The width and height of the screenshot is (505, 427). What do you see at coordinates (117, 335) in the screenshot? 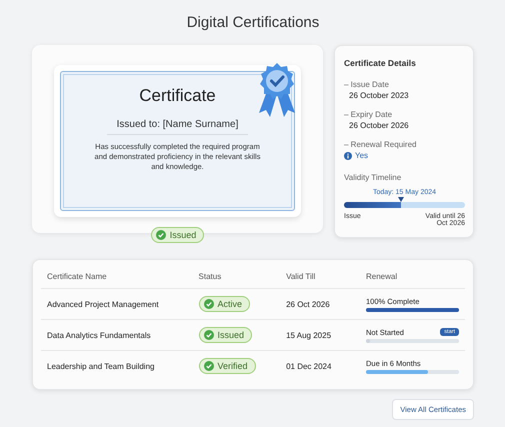
I see `table-cell: Data Analytics Fundamentals` at bounding box center [117, 335].